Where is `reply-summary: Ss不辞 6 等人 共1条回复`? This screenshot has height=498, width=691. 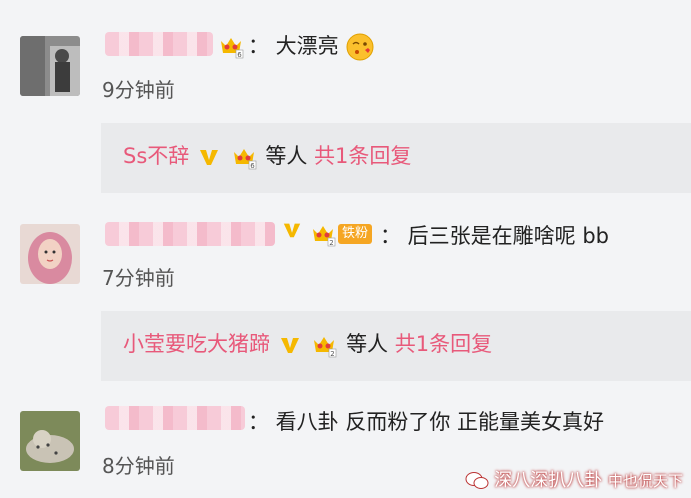 reply-summary: Ss不辞 6 等人 共1条回复 is located at coordinates (396, 158).